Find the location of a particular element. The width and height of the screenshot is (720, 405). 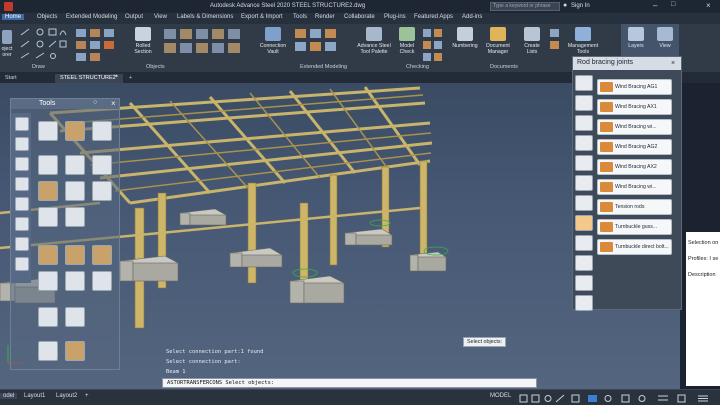

panel-extended-modeling-label: Extended Modeling is located at coordinates (323, 67).